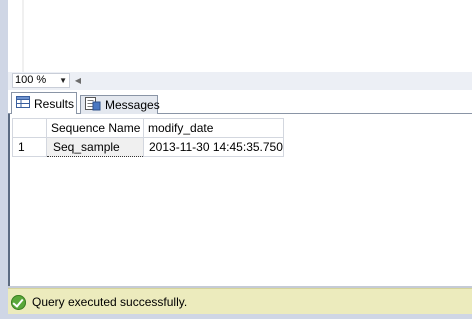 Image resolution: width=472 pixels, height=319 pixels. Describe the element at coordinates (240, 81) in the screenshot. I see `zoom-bar: 100 % ▼ ◀` at that location.